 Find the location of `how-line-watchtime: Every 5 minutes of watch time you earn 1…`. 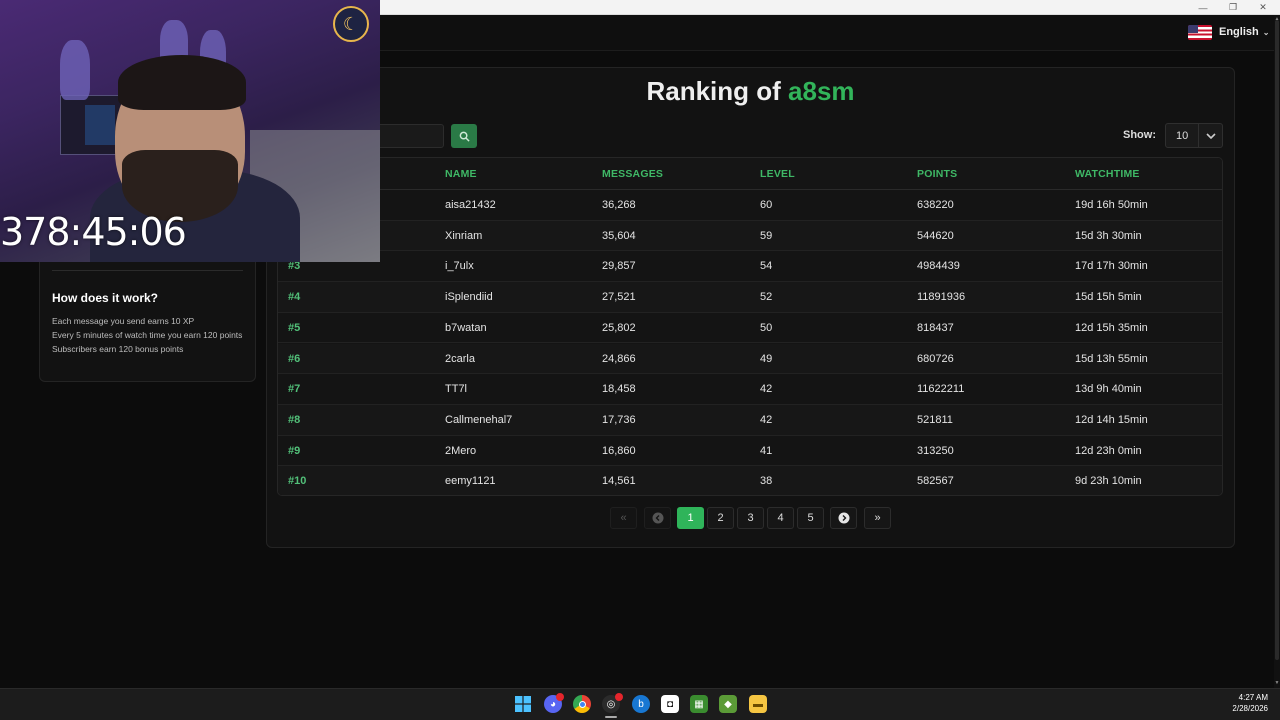

how-line-watchtime: Every 5 minutes of watch time you earn 1… is located at coordinates (147, 335).